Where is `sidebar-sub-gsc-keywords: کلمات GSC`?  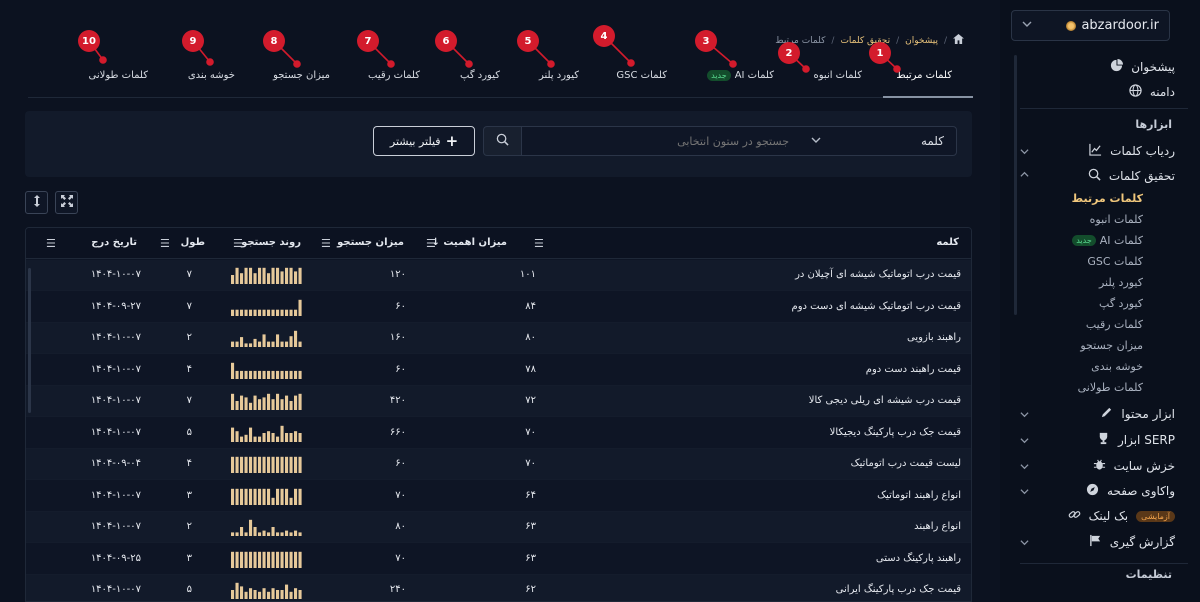 sidebar-sub-gsc-keywords: کلمات GSC is located at coordinates (1115, 261).